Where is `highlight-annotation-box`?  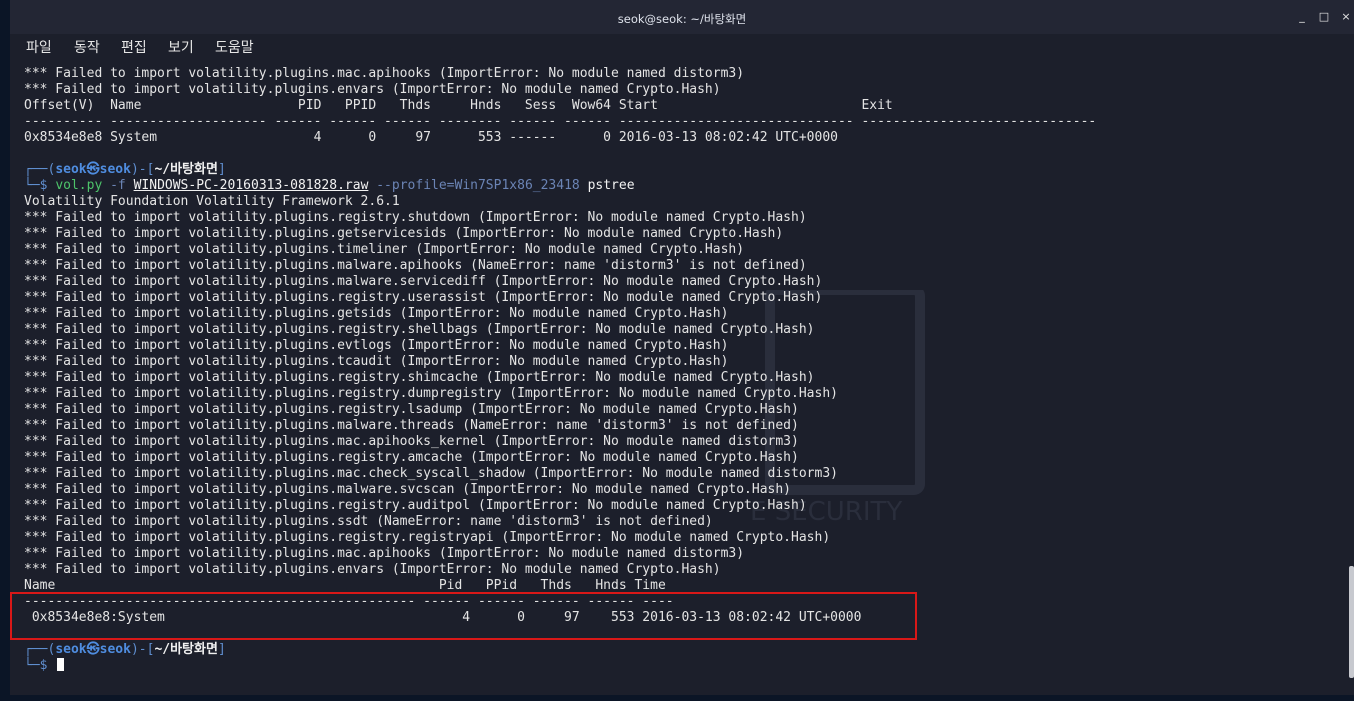
highlight-annotation-box is located at coordinates (463, 616).